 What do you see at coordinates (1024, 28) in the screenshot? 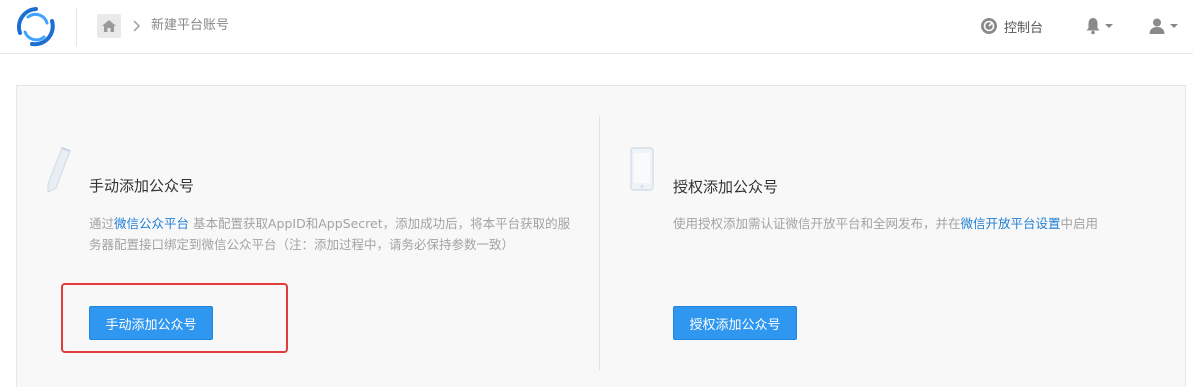
I see `console-label: 控制台` at bounding box center [1024, 28].